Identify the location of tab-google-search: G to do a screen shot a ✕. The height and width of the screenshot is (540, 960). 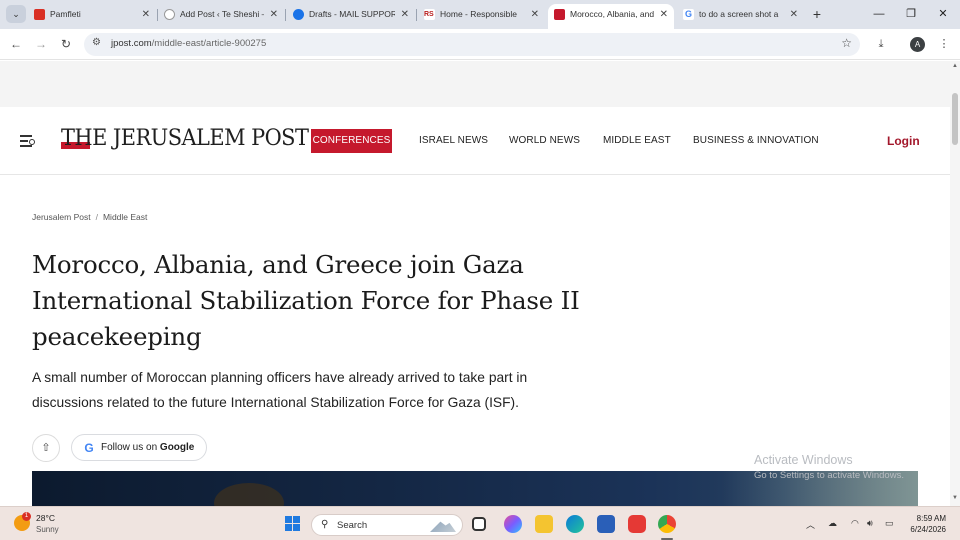
(740, 16).